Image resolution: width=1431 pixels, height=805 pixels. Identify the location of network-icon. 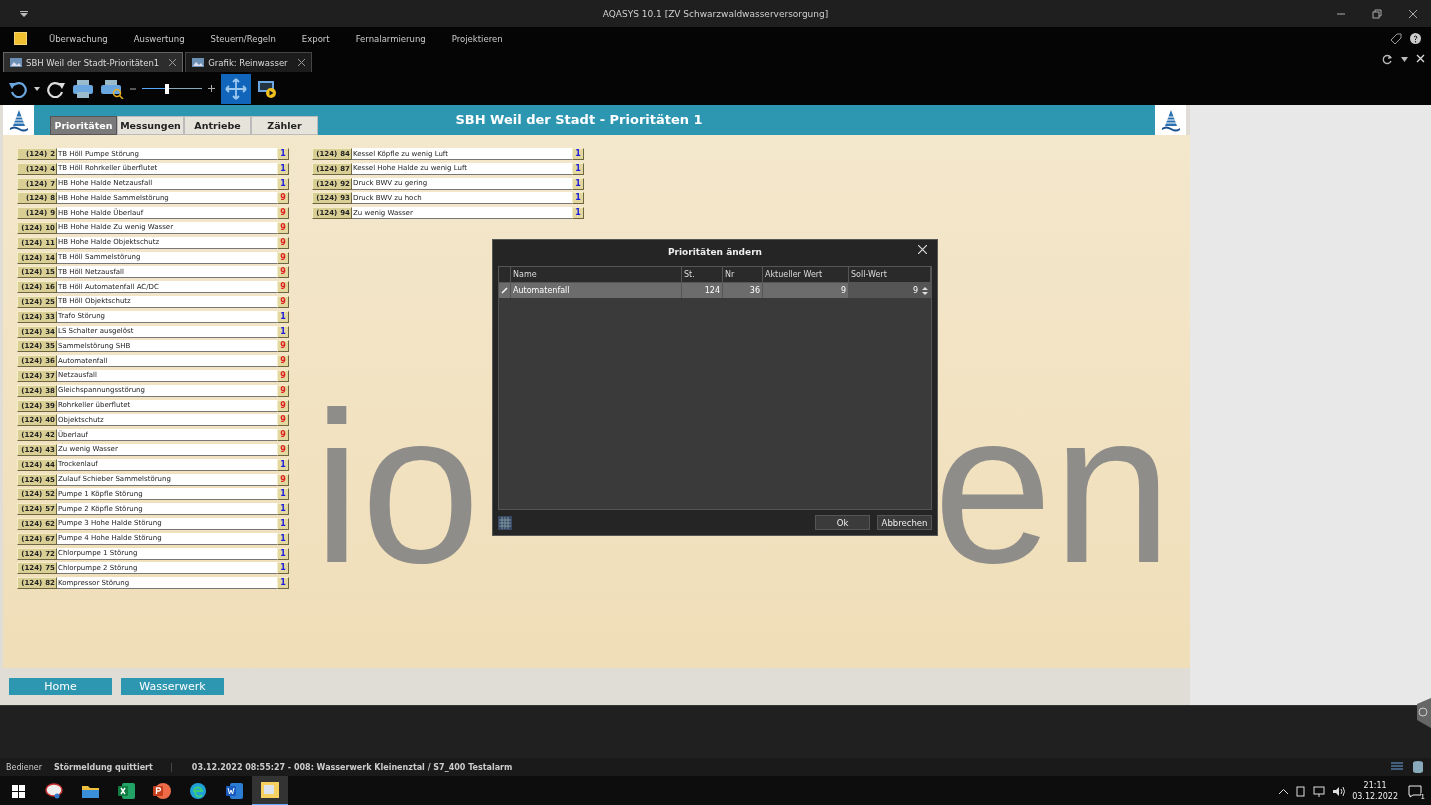
(1319, 791).